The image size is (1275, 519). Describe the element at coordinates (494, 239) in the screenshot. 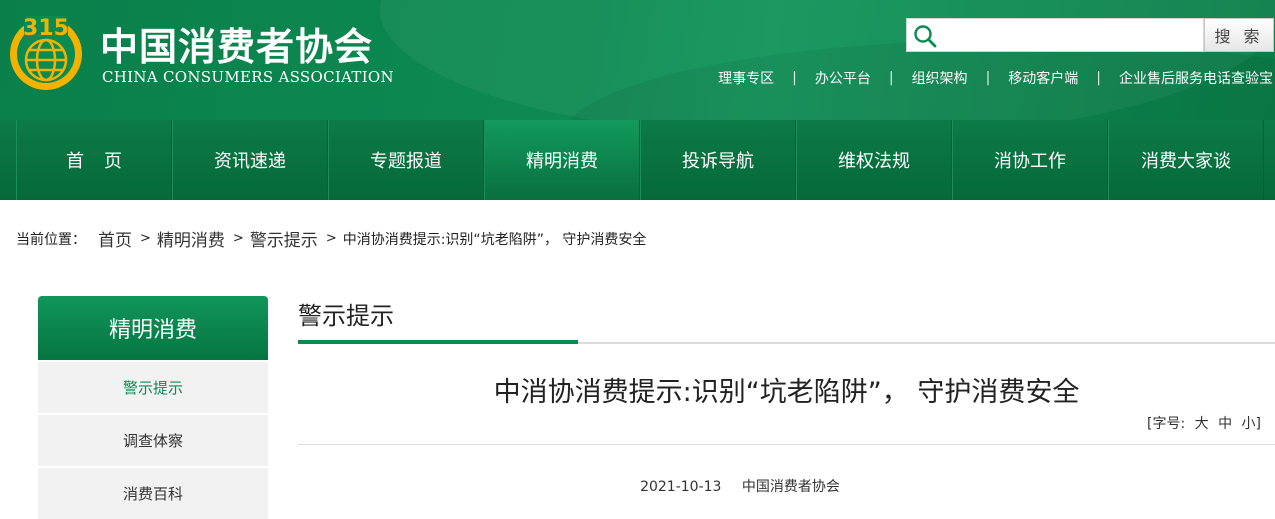

I see `breadcrumb-current: 中消协消费提示:识别“坑老陷阱”， 守护消费安全` at that location.